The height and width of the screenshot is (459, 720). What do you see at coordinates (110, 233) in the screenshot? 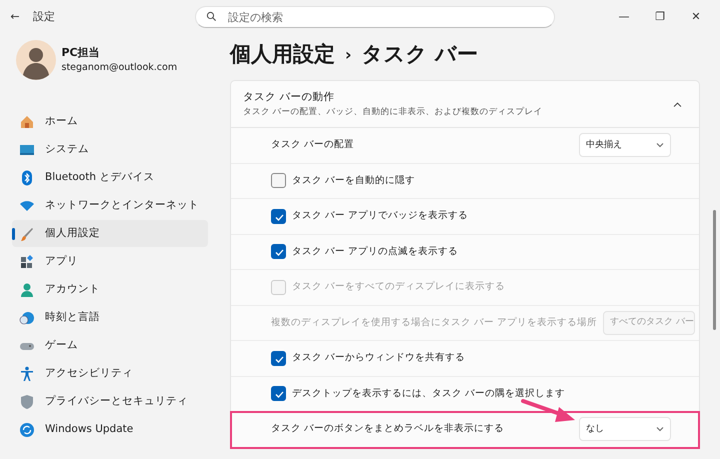
I see `sidebar-item: 個人用設定` at bounding box center [110, 233].